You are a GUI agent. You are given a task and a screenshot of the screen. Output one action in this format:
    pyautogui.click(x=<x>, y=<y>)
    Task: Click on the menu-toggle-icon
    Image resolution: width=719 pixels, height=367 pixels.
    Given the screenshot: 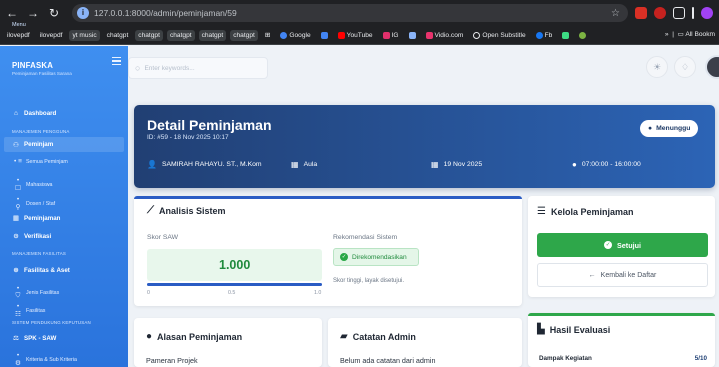 What is the action you would take?
    pyautogui.click(x=116, y=62)
    